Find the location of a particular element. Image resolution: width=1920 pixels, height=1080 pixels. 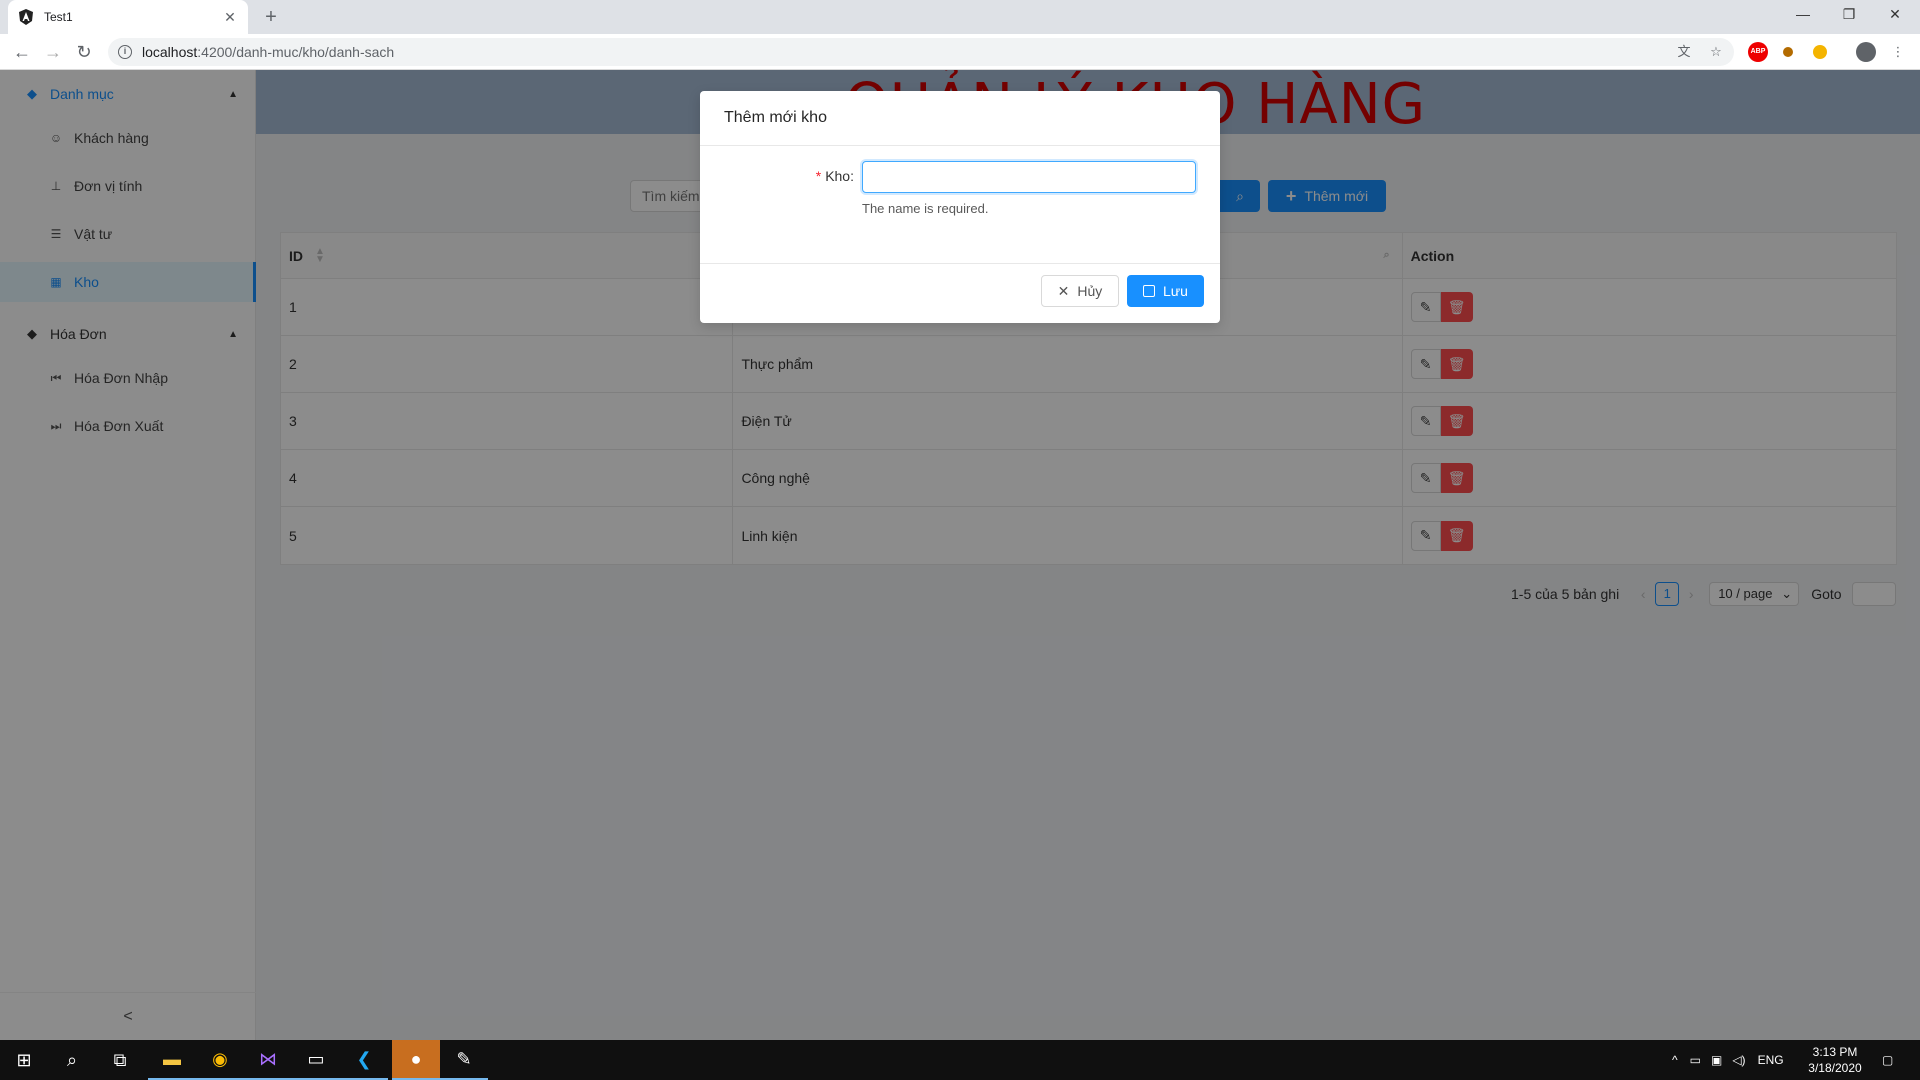

menu-kebab-icon: ⋮ is located at coordinates (1898, 52).